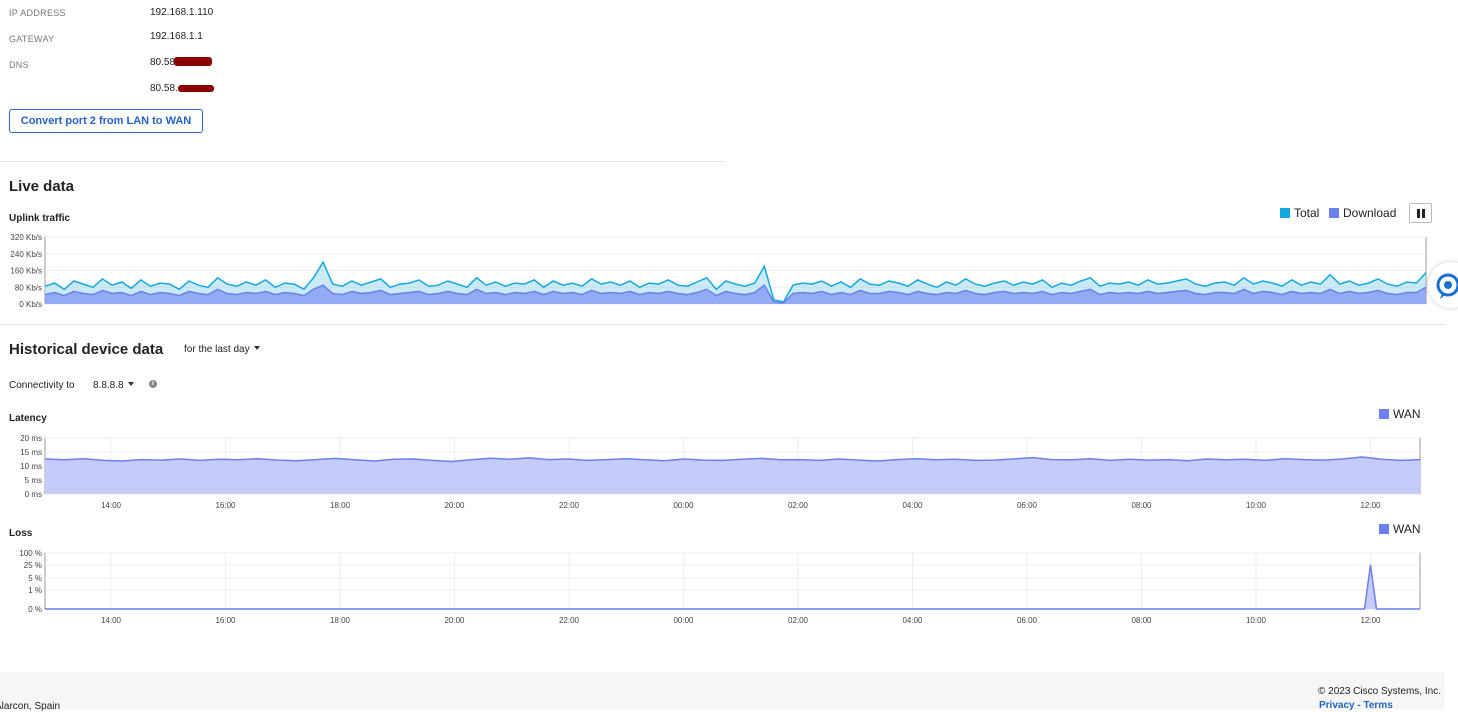 The width and height of the screenshot is (1458, 712). Describe the element at coordinates (106, 121) in the screenshot. I see `convert-port-button: Convert port 2 from LAN to WAN` at that location.